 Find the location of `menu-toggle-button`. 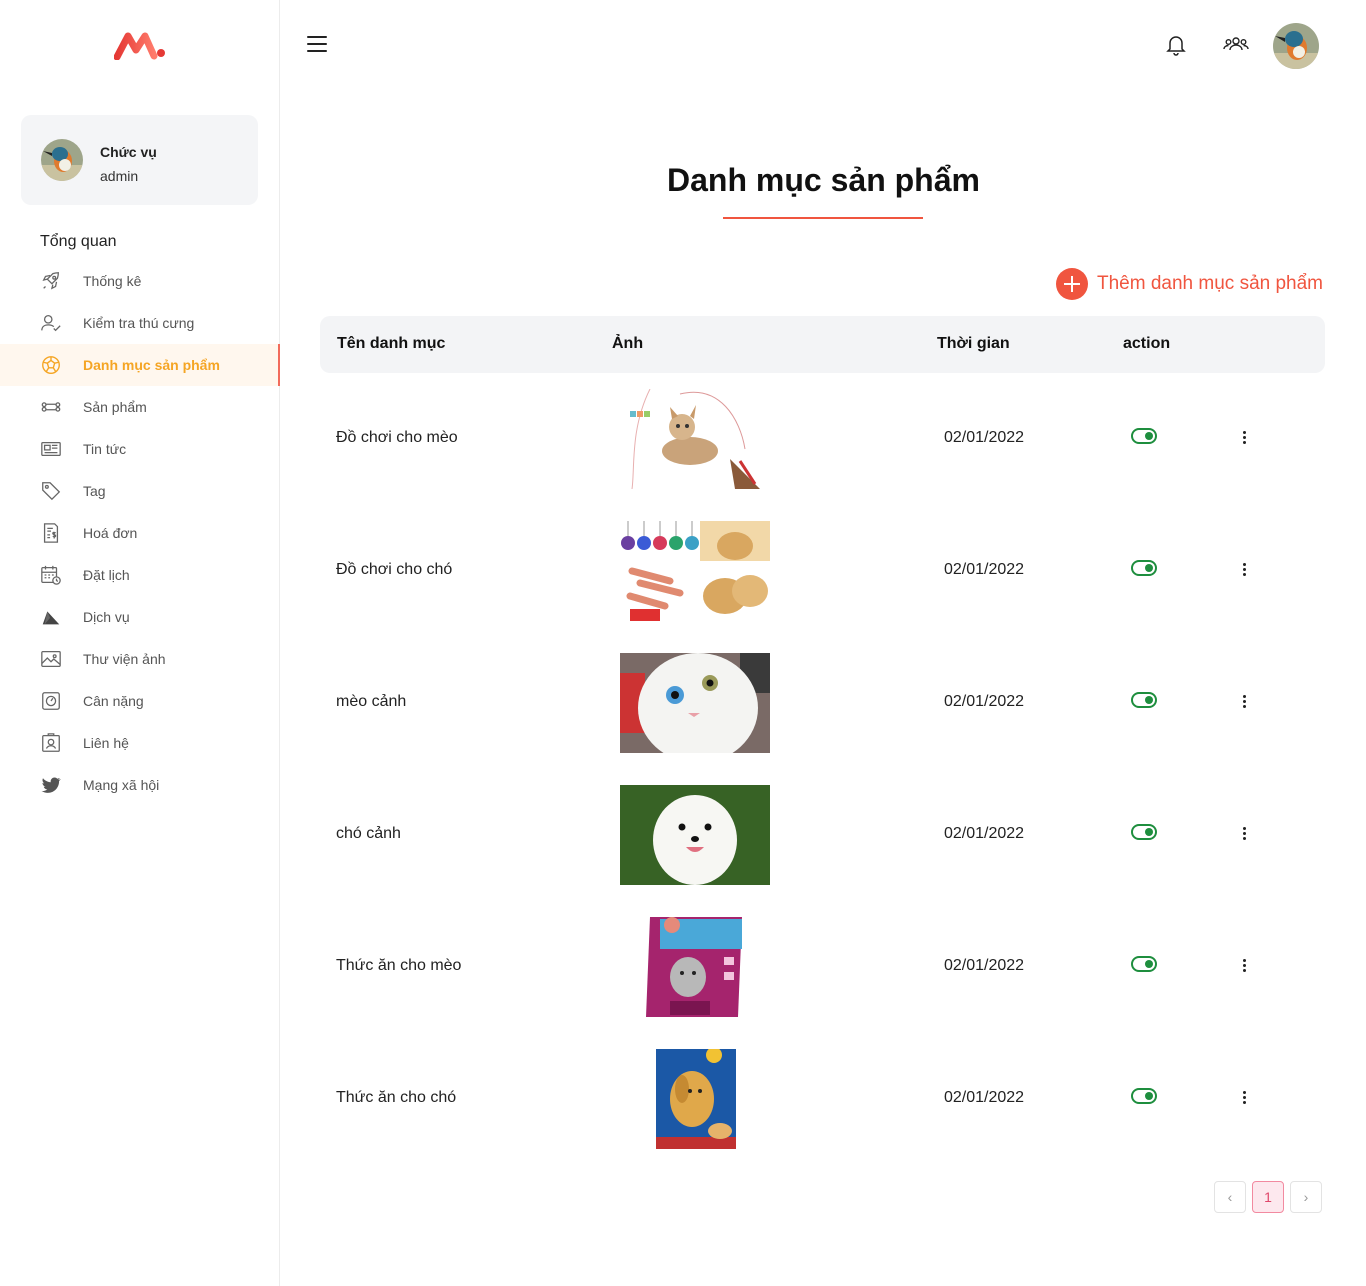

menu-toggle-button is located at coordinates (317, 45).